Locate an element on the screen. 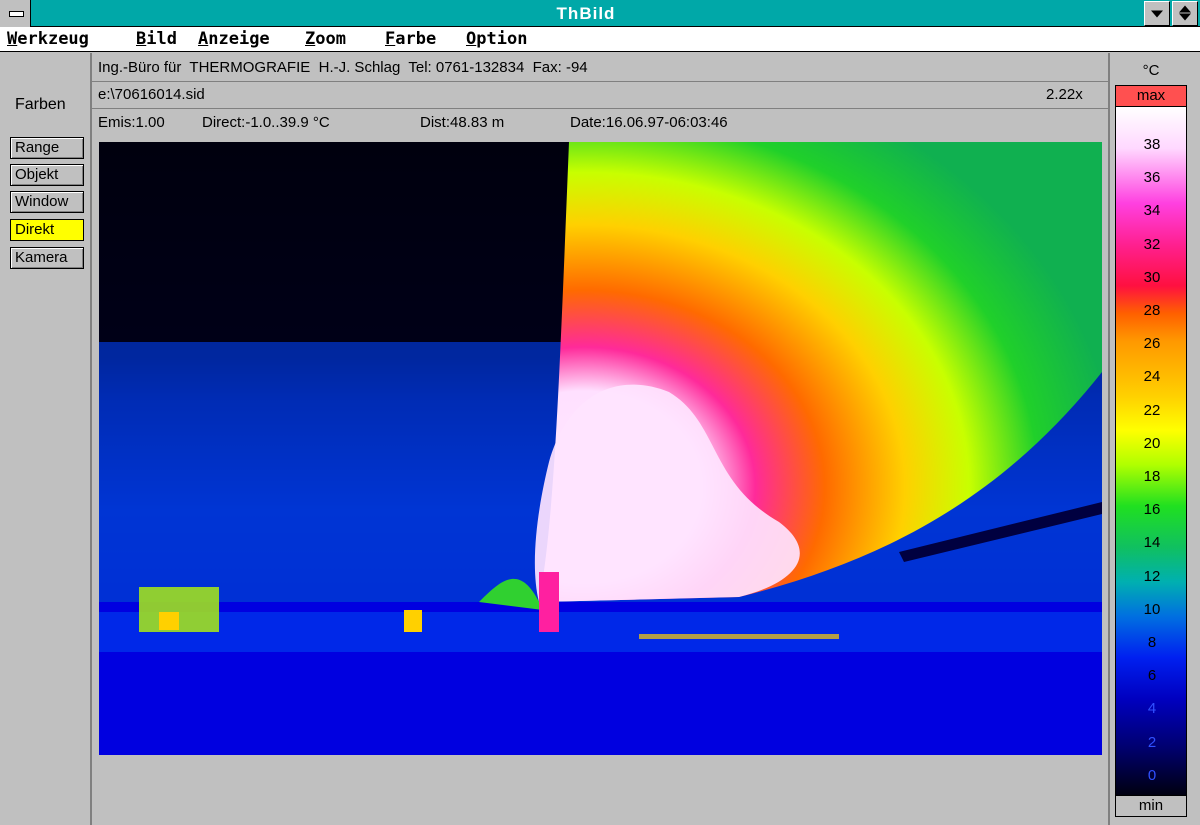 This screenshot has width=1200, height=825. menu-farbe: Farbe is located at coordinates (410, 39).